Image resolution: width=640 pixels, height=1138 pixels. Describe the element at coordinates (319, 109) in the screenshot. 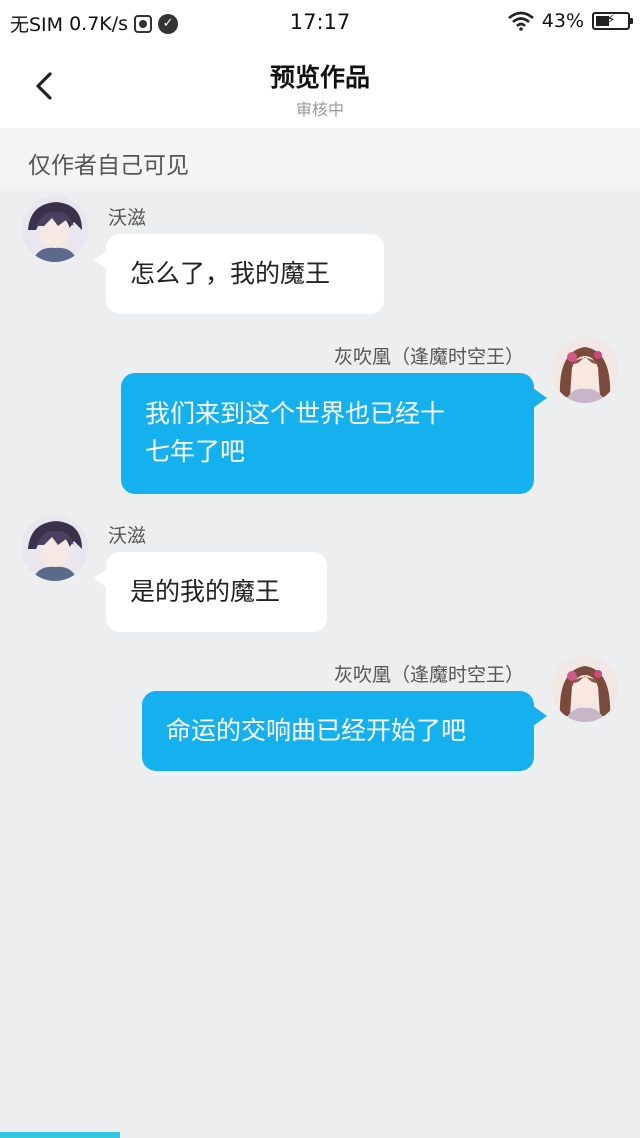

I see `page-subtitle: 审核中` at that location.